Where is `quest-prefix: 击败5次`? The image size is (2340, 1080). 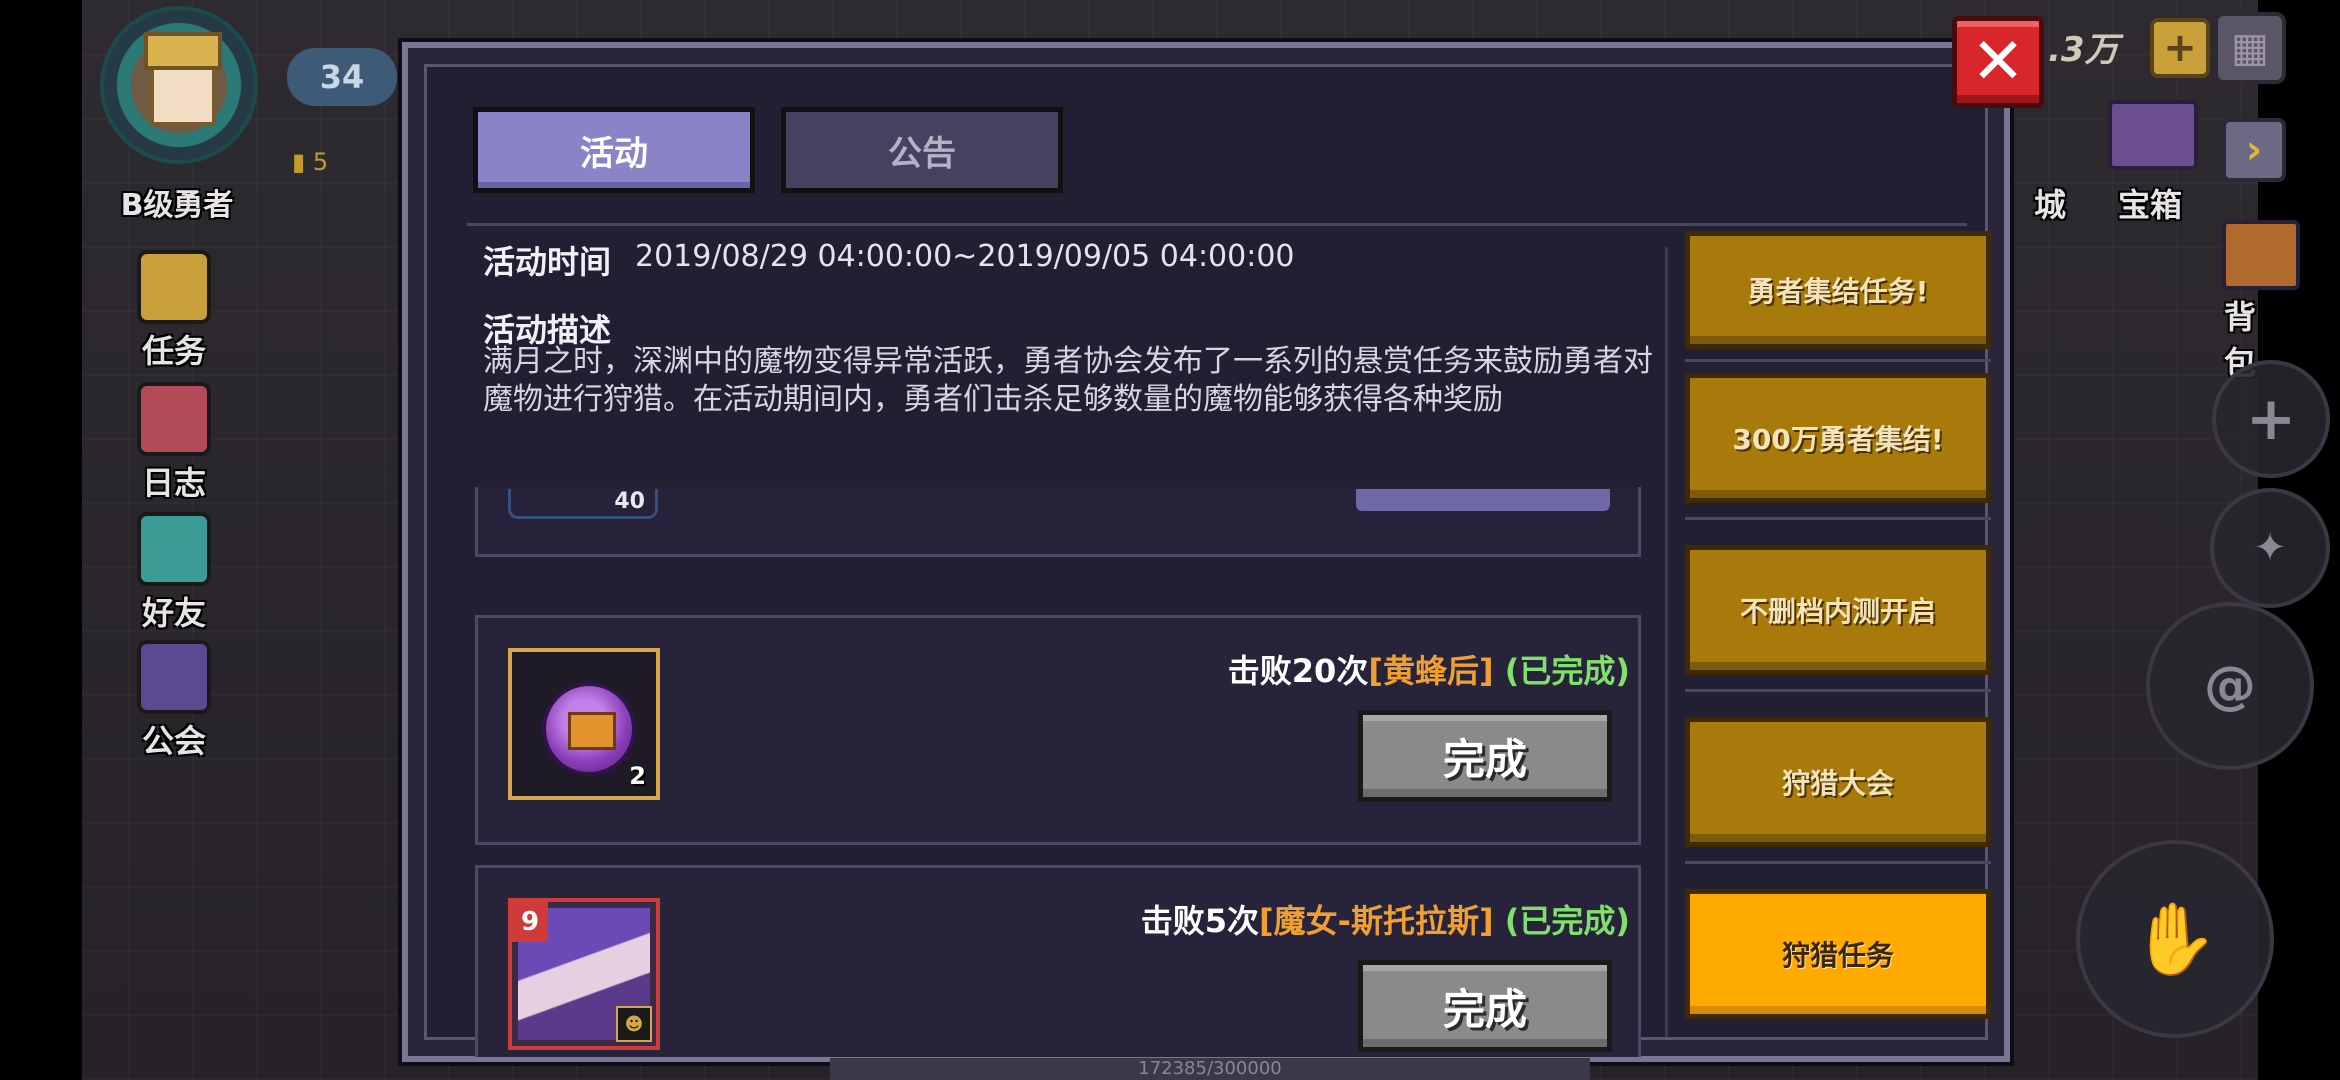
quest-prefix: 击败5次 is located at coordinates (1200, 921).